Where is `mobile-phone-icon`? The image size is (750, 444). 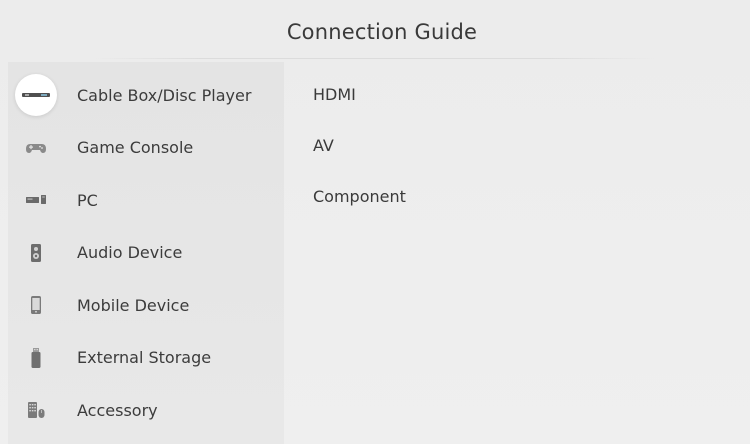 mobile-phone-icon is located at coordinates (36, 305).